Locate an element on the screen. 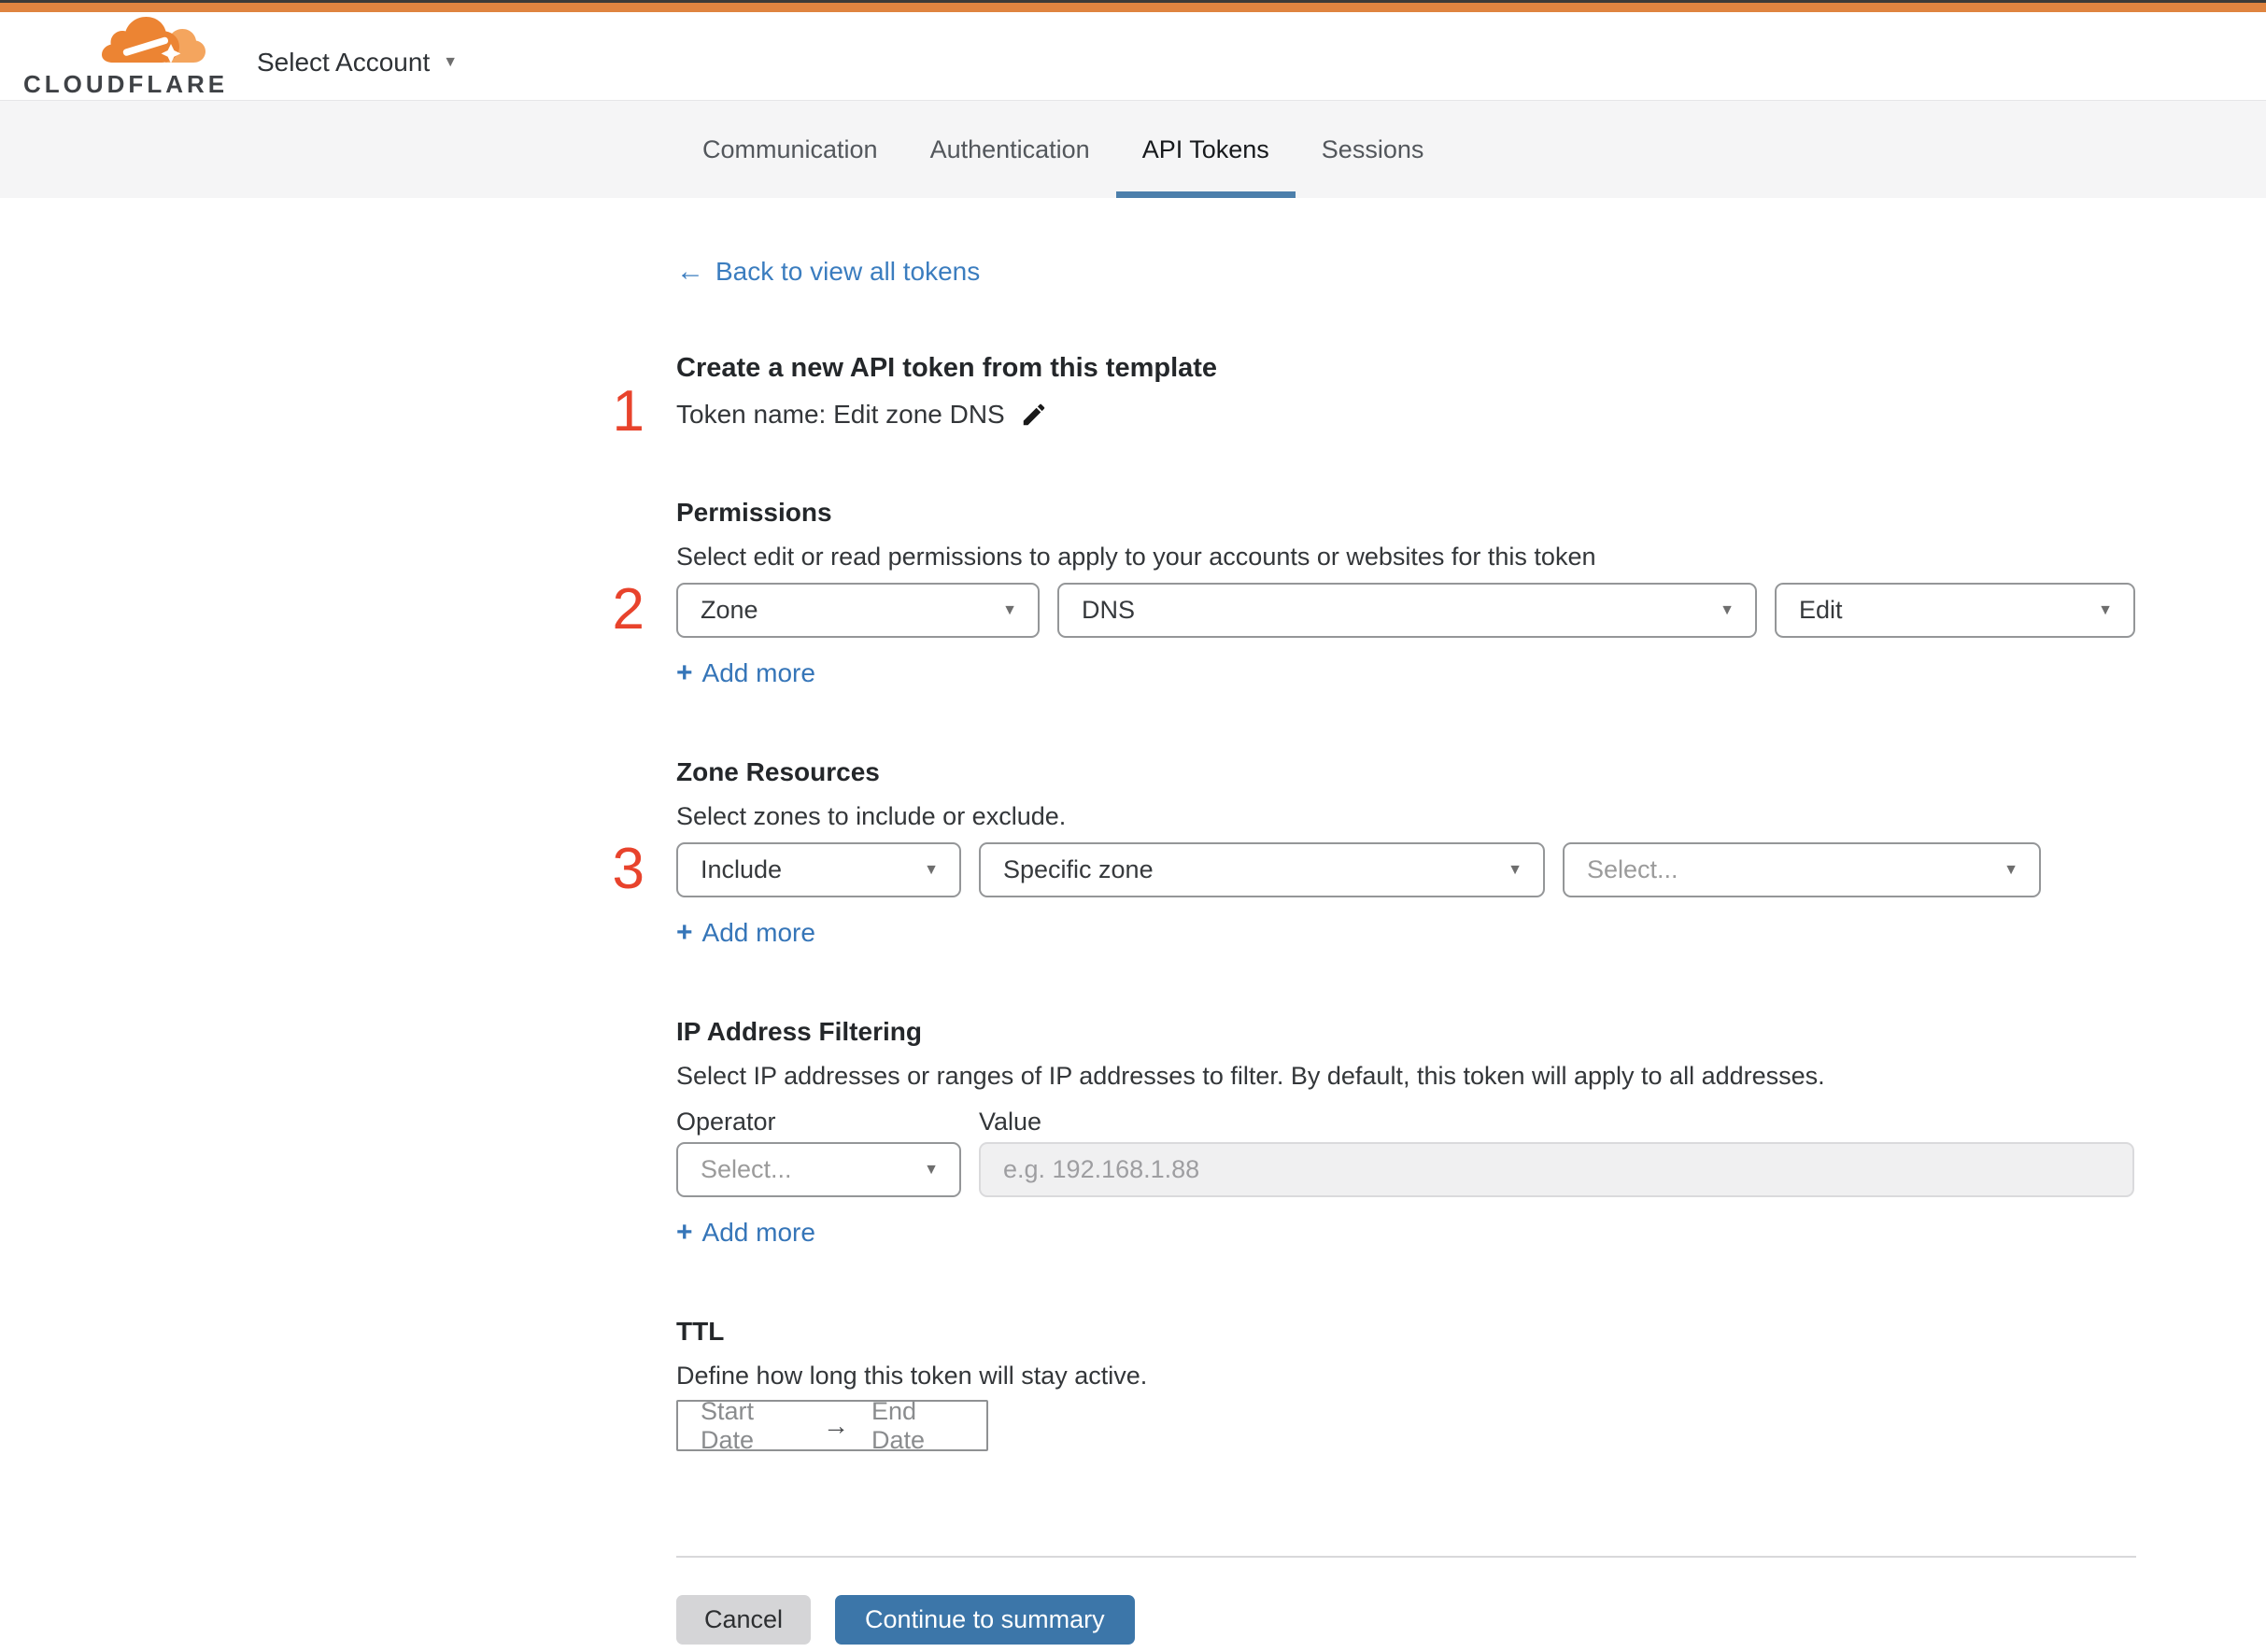 The height and width of the screenshot is (1652, 2266). cloudflare-logo: CLOUDFLARE is located at coordinates (126, 57).